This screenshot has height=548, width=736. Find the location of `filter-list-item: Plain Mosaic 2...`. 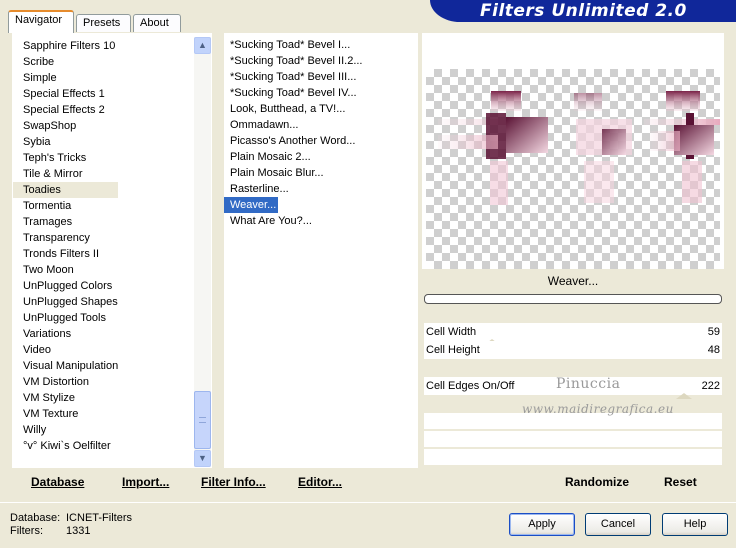

filter-list-item: Plain Mosaic 2... is located at coordinates (293, 157).